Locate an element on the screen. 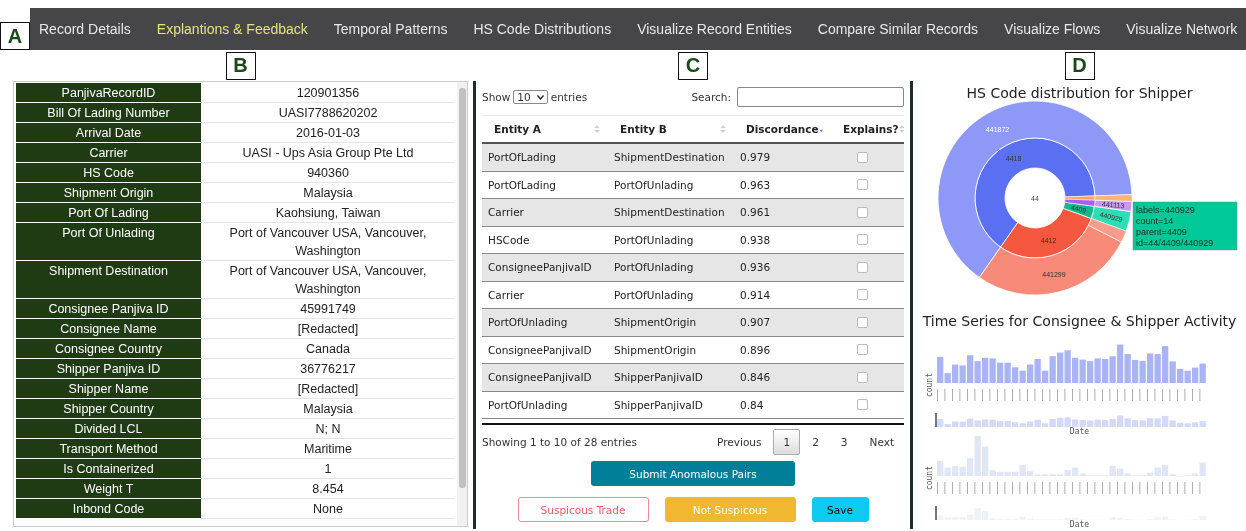 This screenshot has height=531, width=1246. nav-tab: Visualize Flows is located at coordinates (1052, 29).